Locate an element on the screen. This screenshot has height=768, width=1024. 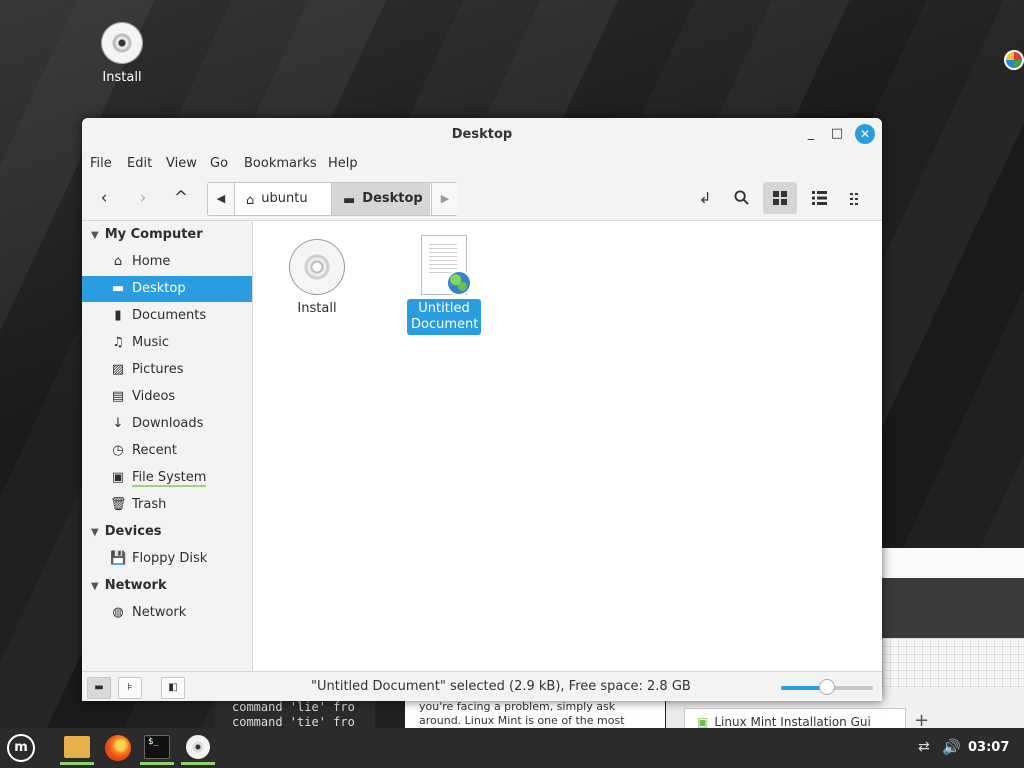
article-line: around. Linux Mint is one of the most is located at coordinates (522, 720).